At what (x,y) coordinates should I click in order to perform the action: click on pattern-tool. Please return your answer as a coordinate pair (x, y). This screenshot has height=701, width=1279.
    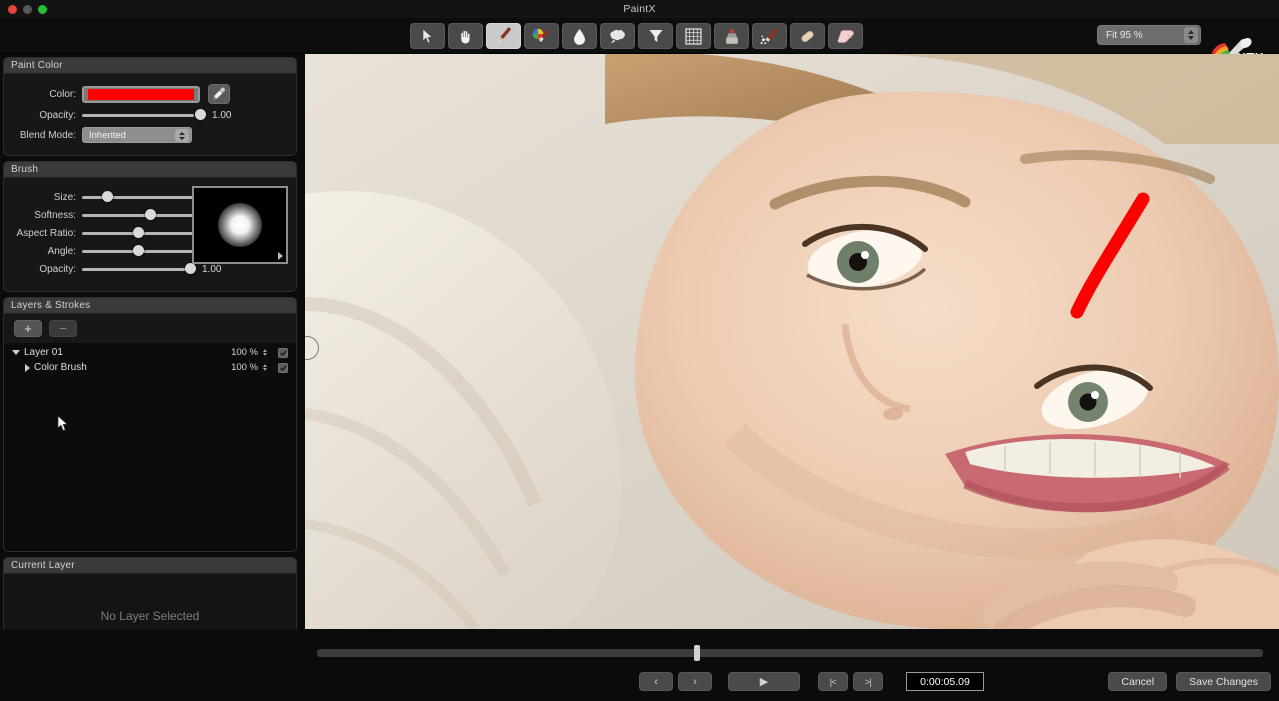
    Looking at the image, I should click on (693, 36).